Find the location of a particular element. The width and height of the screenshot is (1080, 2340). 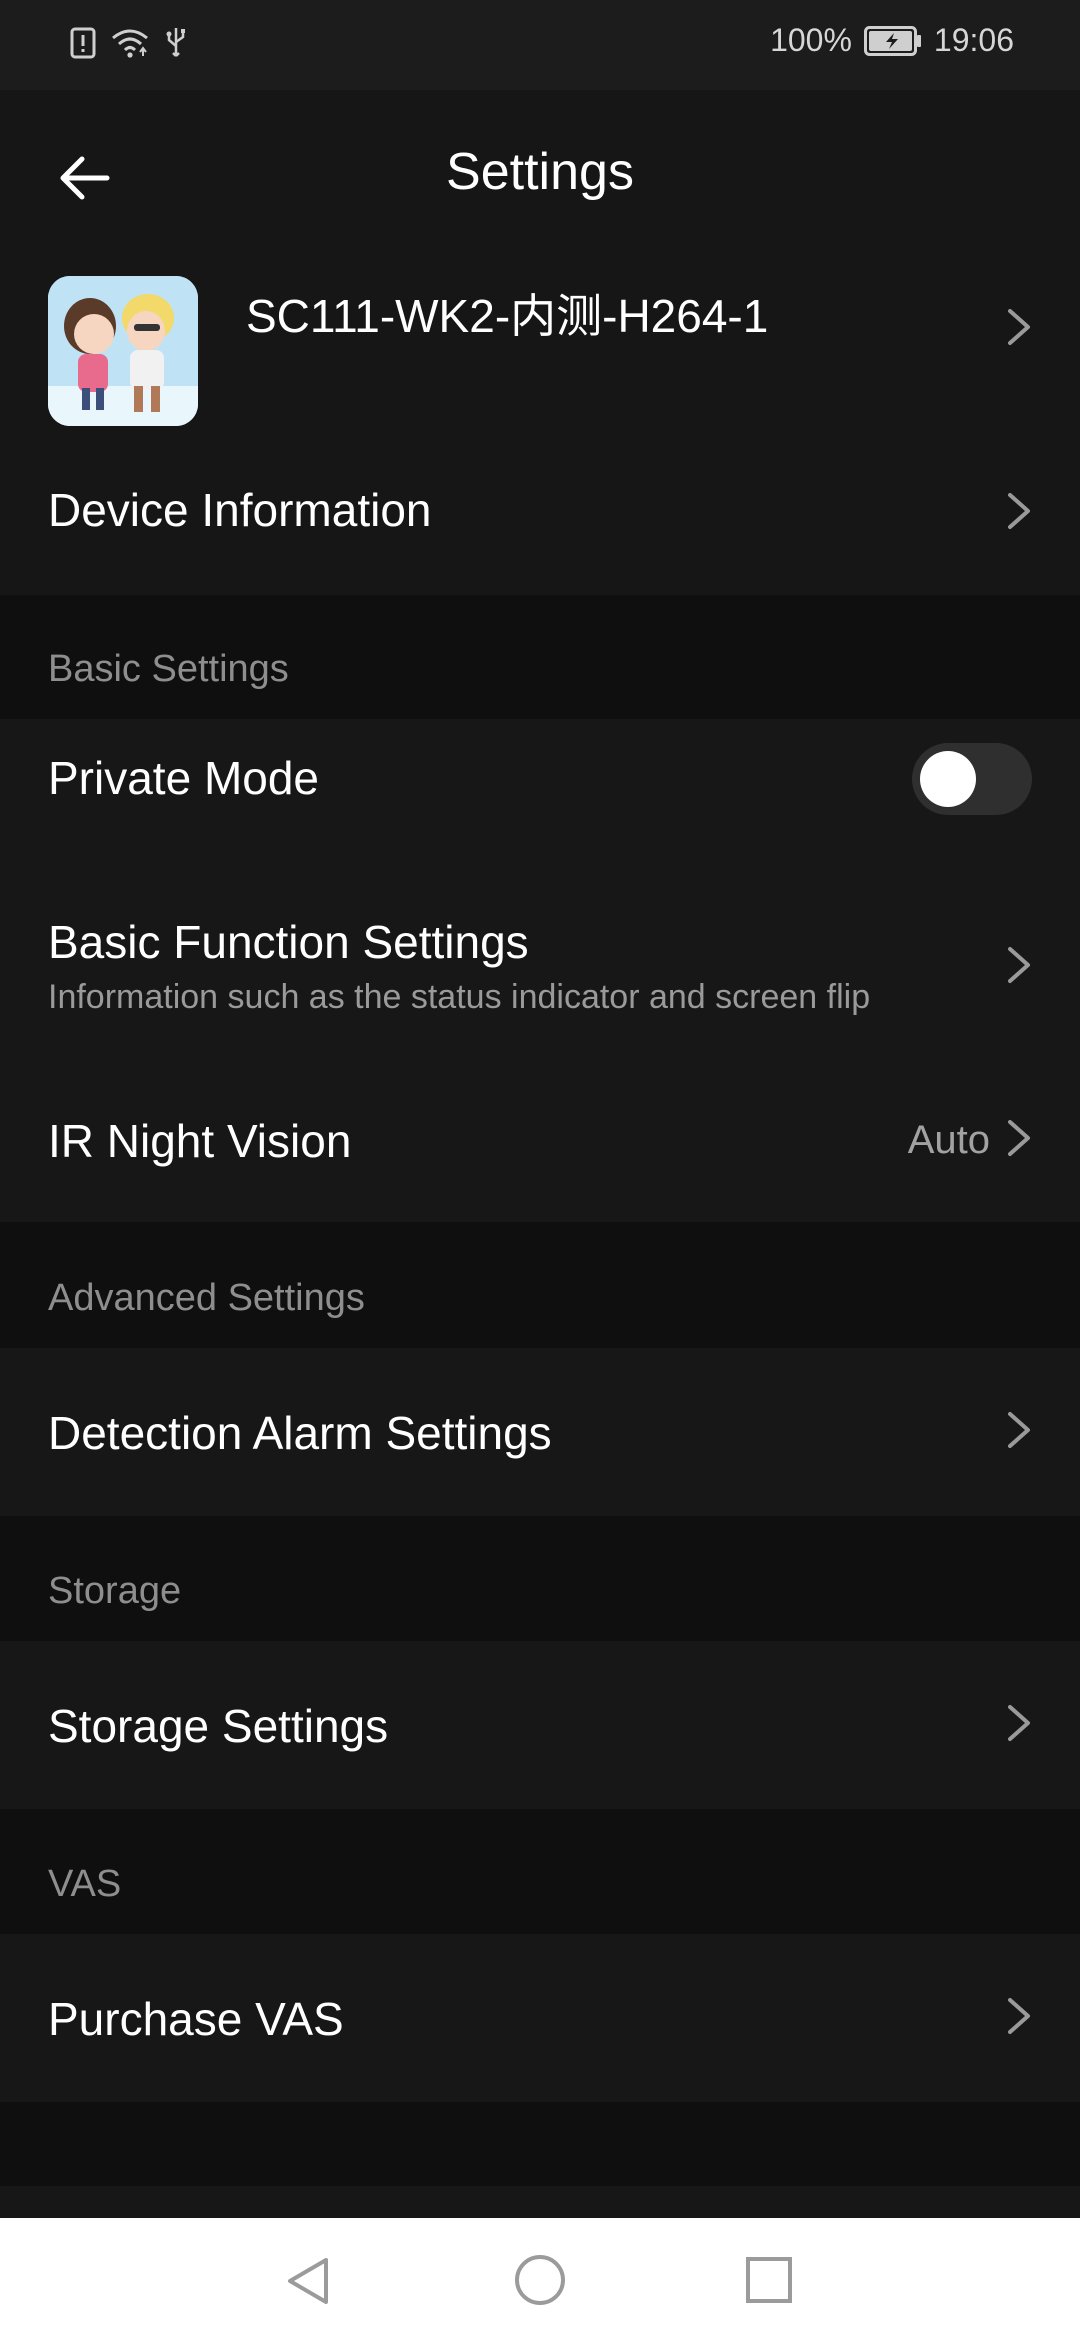

status-right: 100% 19:06 is located at coordinates (892, 40).